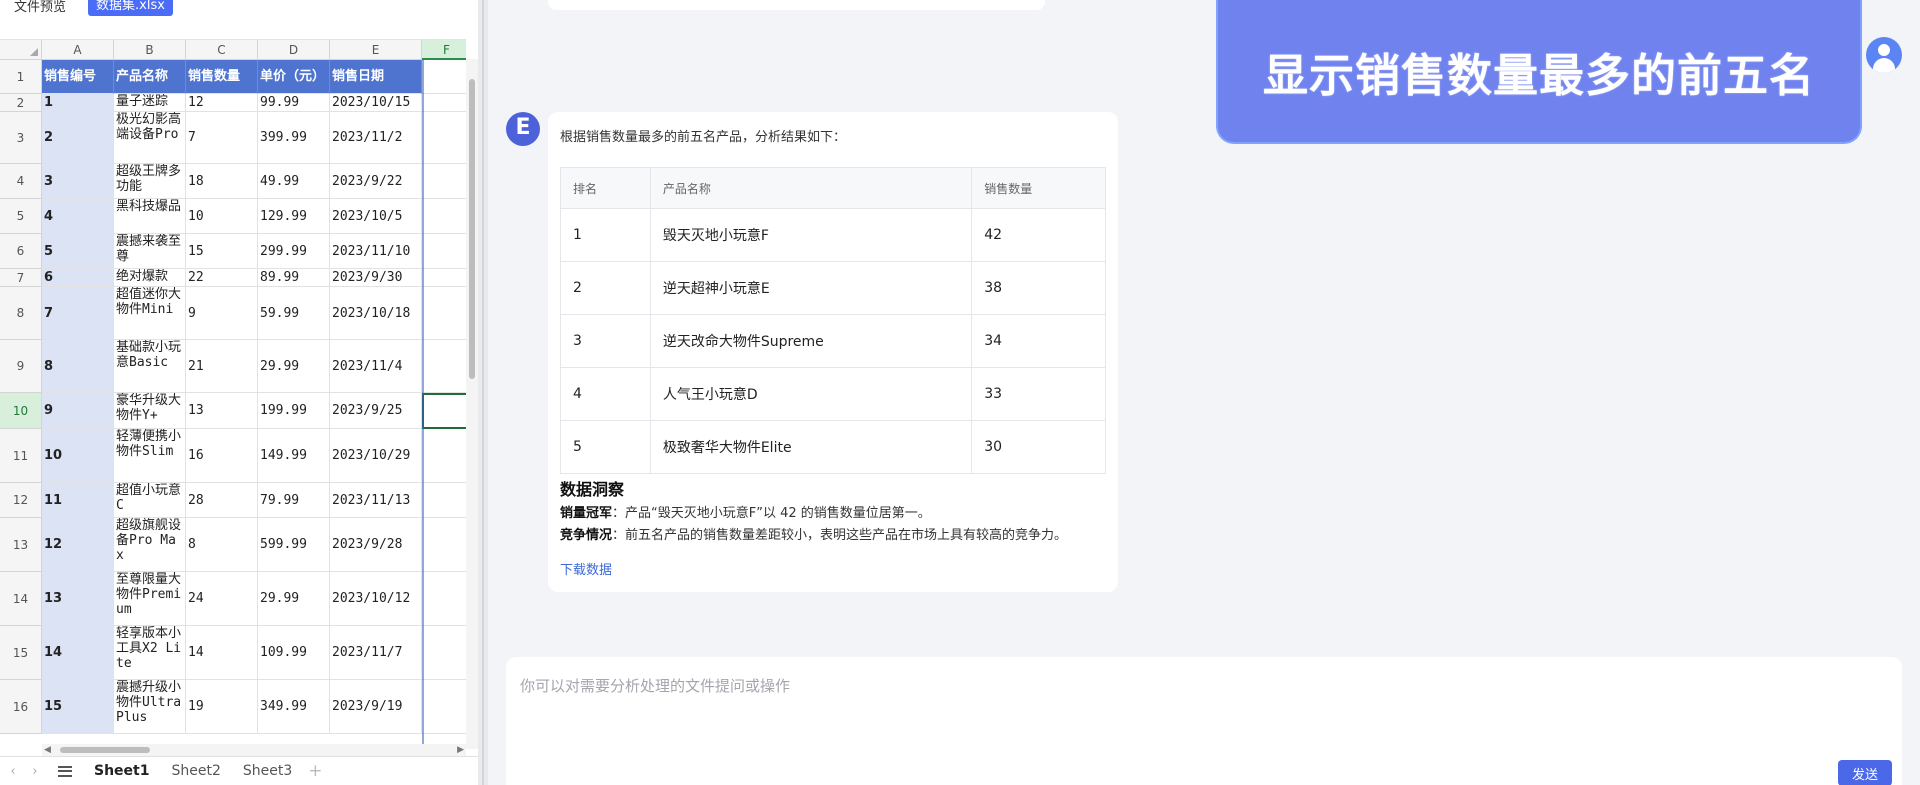 Image resolution: width=1920 pixels, height=785 pixels. I want to click on table-cell: 超值小玩意C, so click(150, 500).